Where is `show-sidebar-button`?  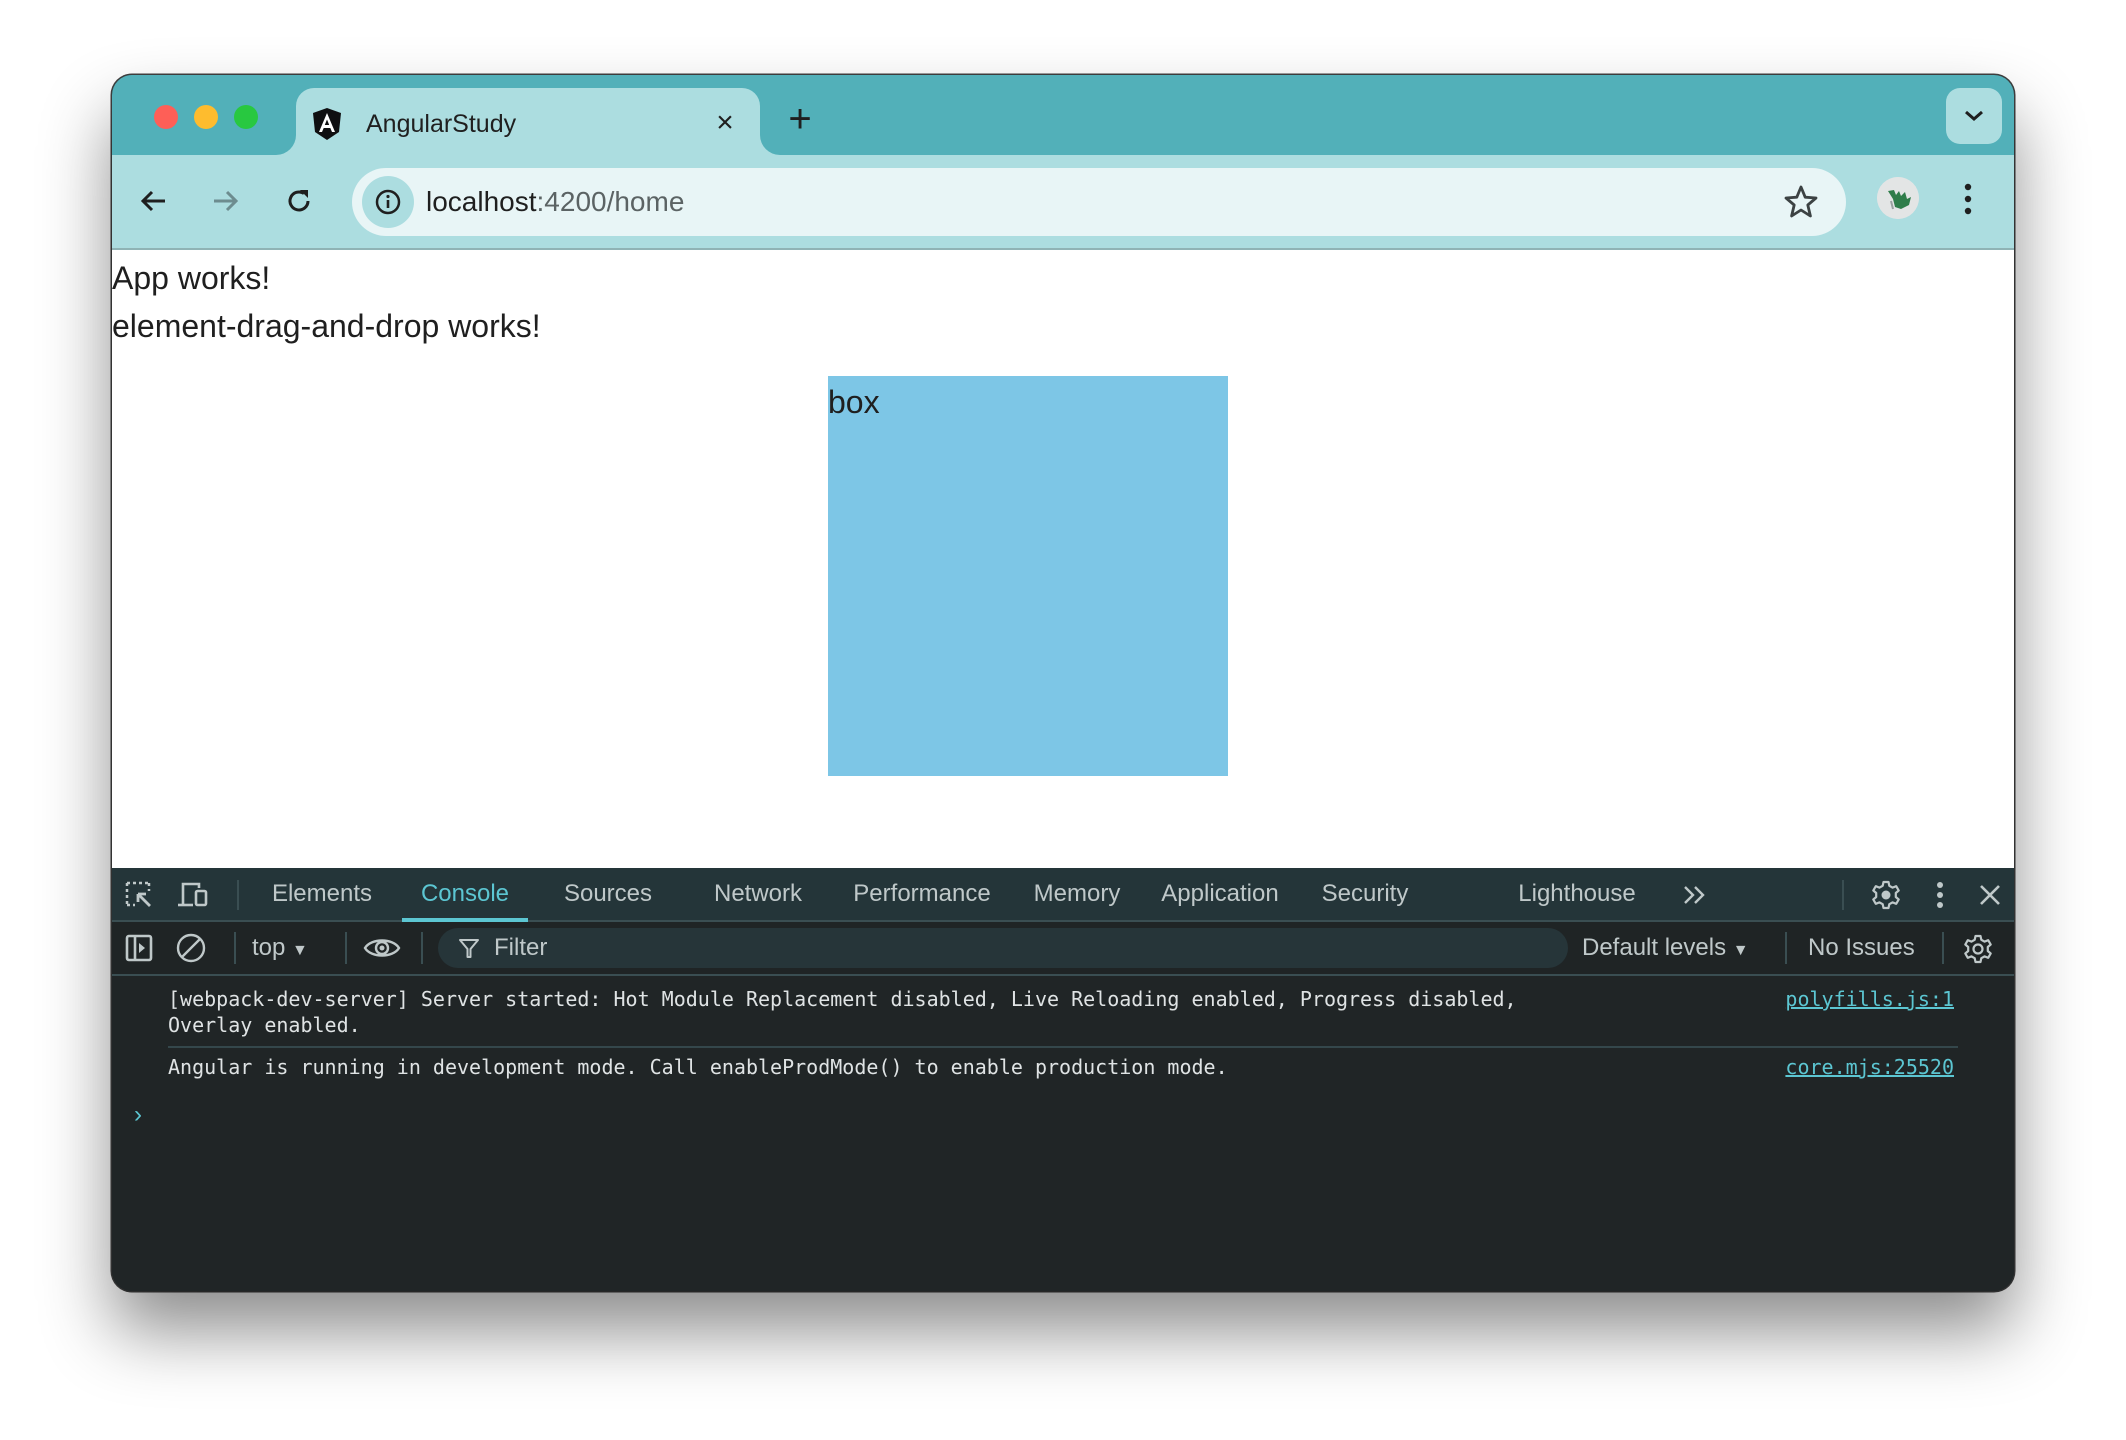 show-sidebar-button is located at coordinates (139, 948).